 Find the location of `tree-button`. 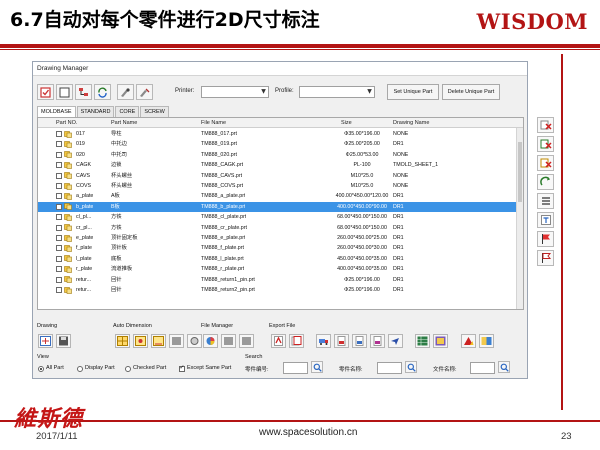

tree-button is located at coordinates (83, 92).